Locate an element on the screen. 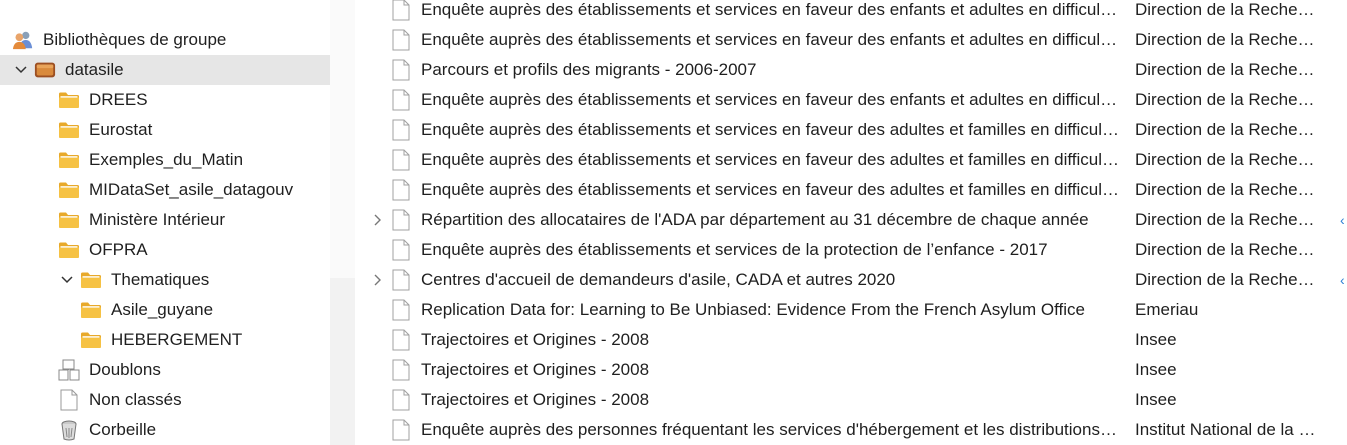 This screenshot has width=1347, height=445. sidebar-item-label: datasile is located at coordinates (94, 69).